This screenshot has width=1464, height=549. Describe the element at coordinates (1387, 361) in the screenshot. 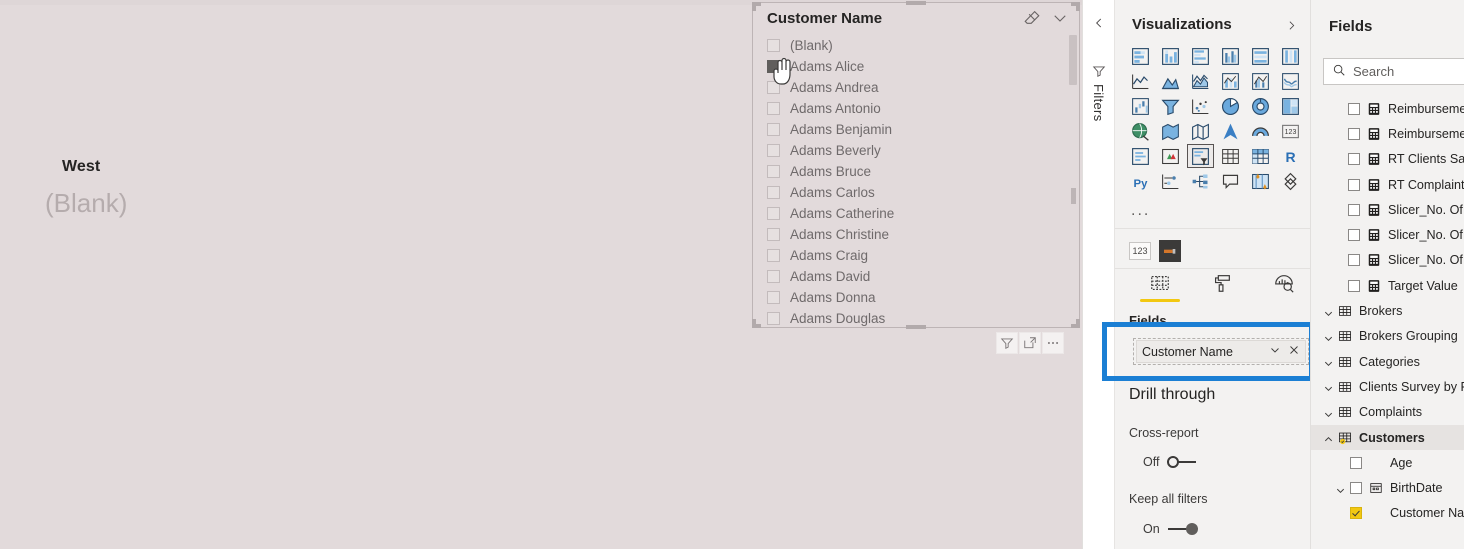

I see `list-item: Categories` at that location.